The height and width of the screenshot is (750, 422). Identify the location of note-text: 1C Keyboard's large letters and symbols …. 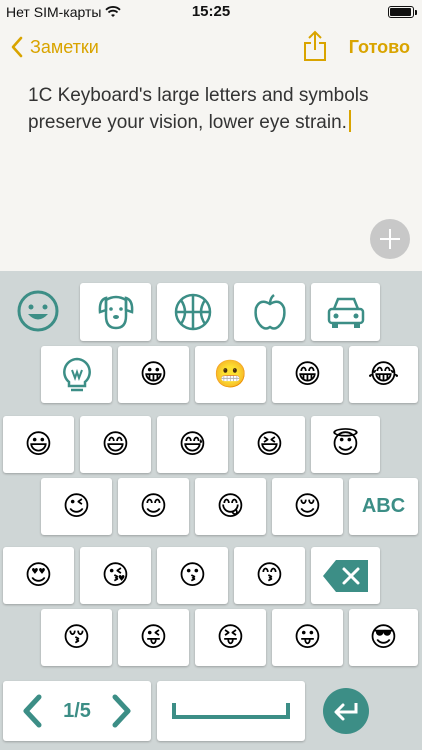
(198, 109).